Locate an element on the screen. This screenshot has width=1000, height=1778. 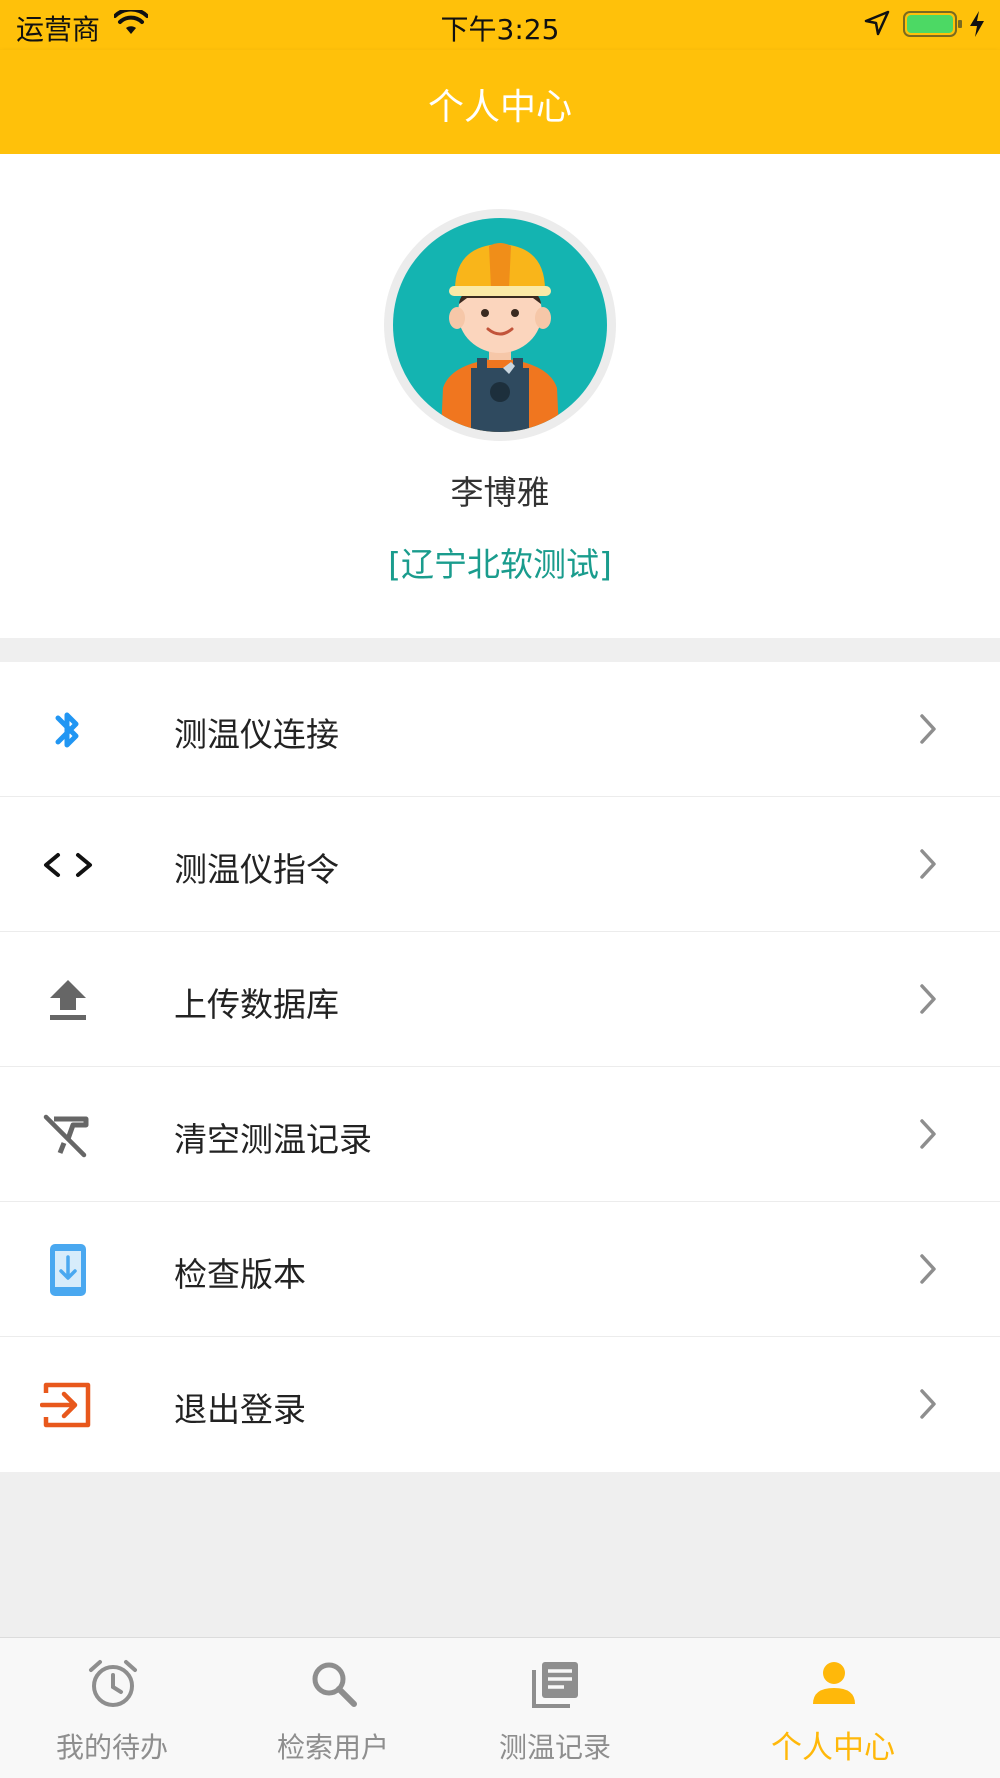
organization-name: [辽宁北软测试] is located at coordinates (500, 564).